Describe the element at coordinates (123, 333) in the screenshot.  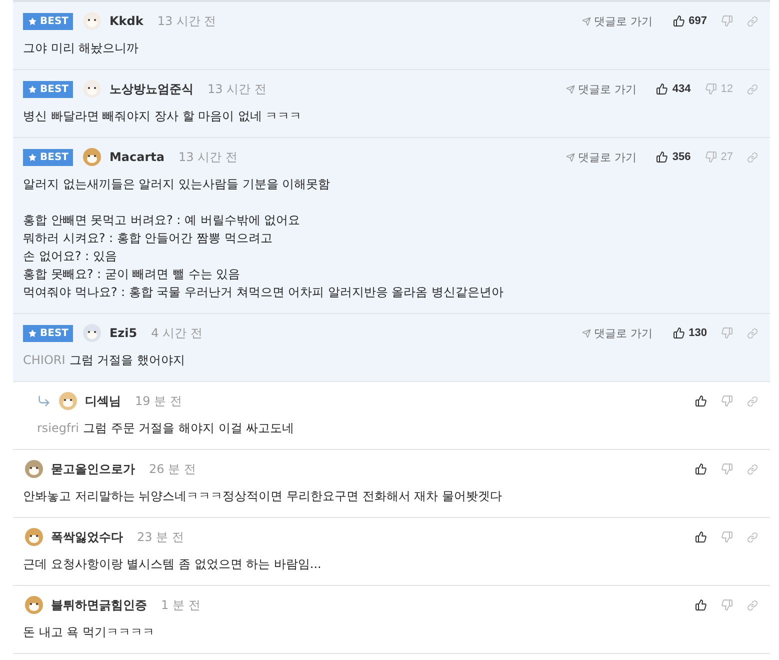
I see `author-name: Ezi5` at that location.